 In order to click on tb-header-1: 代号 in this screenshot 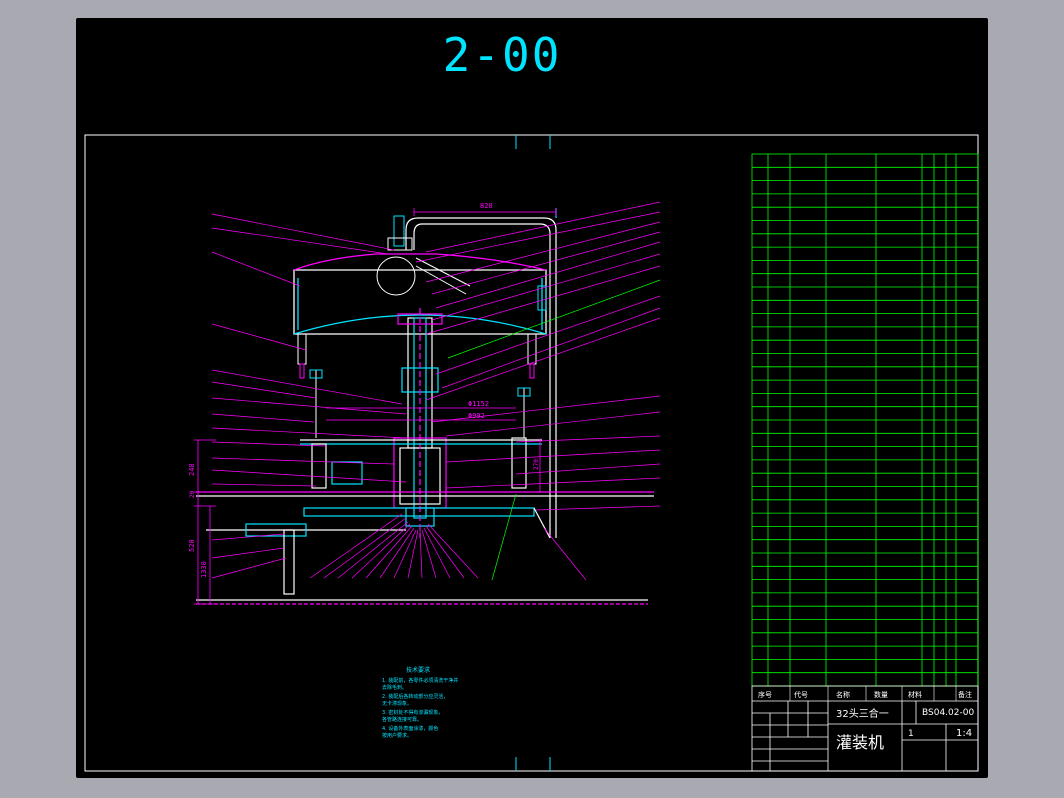, I will do `click(801, 694)`.